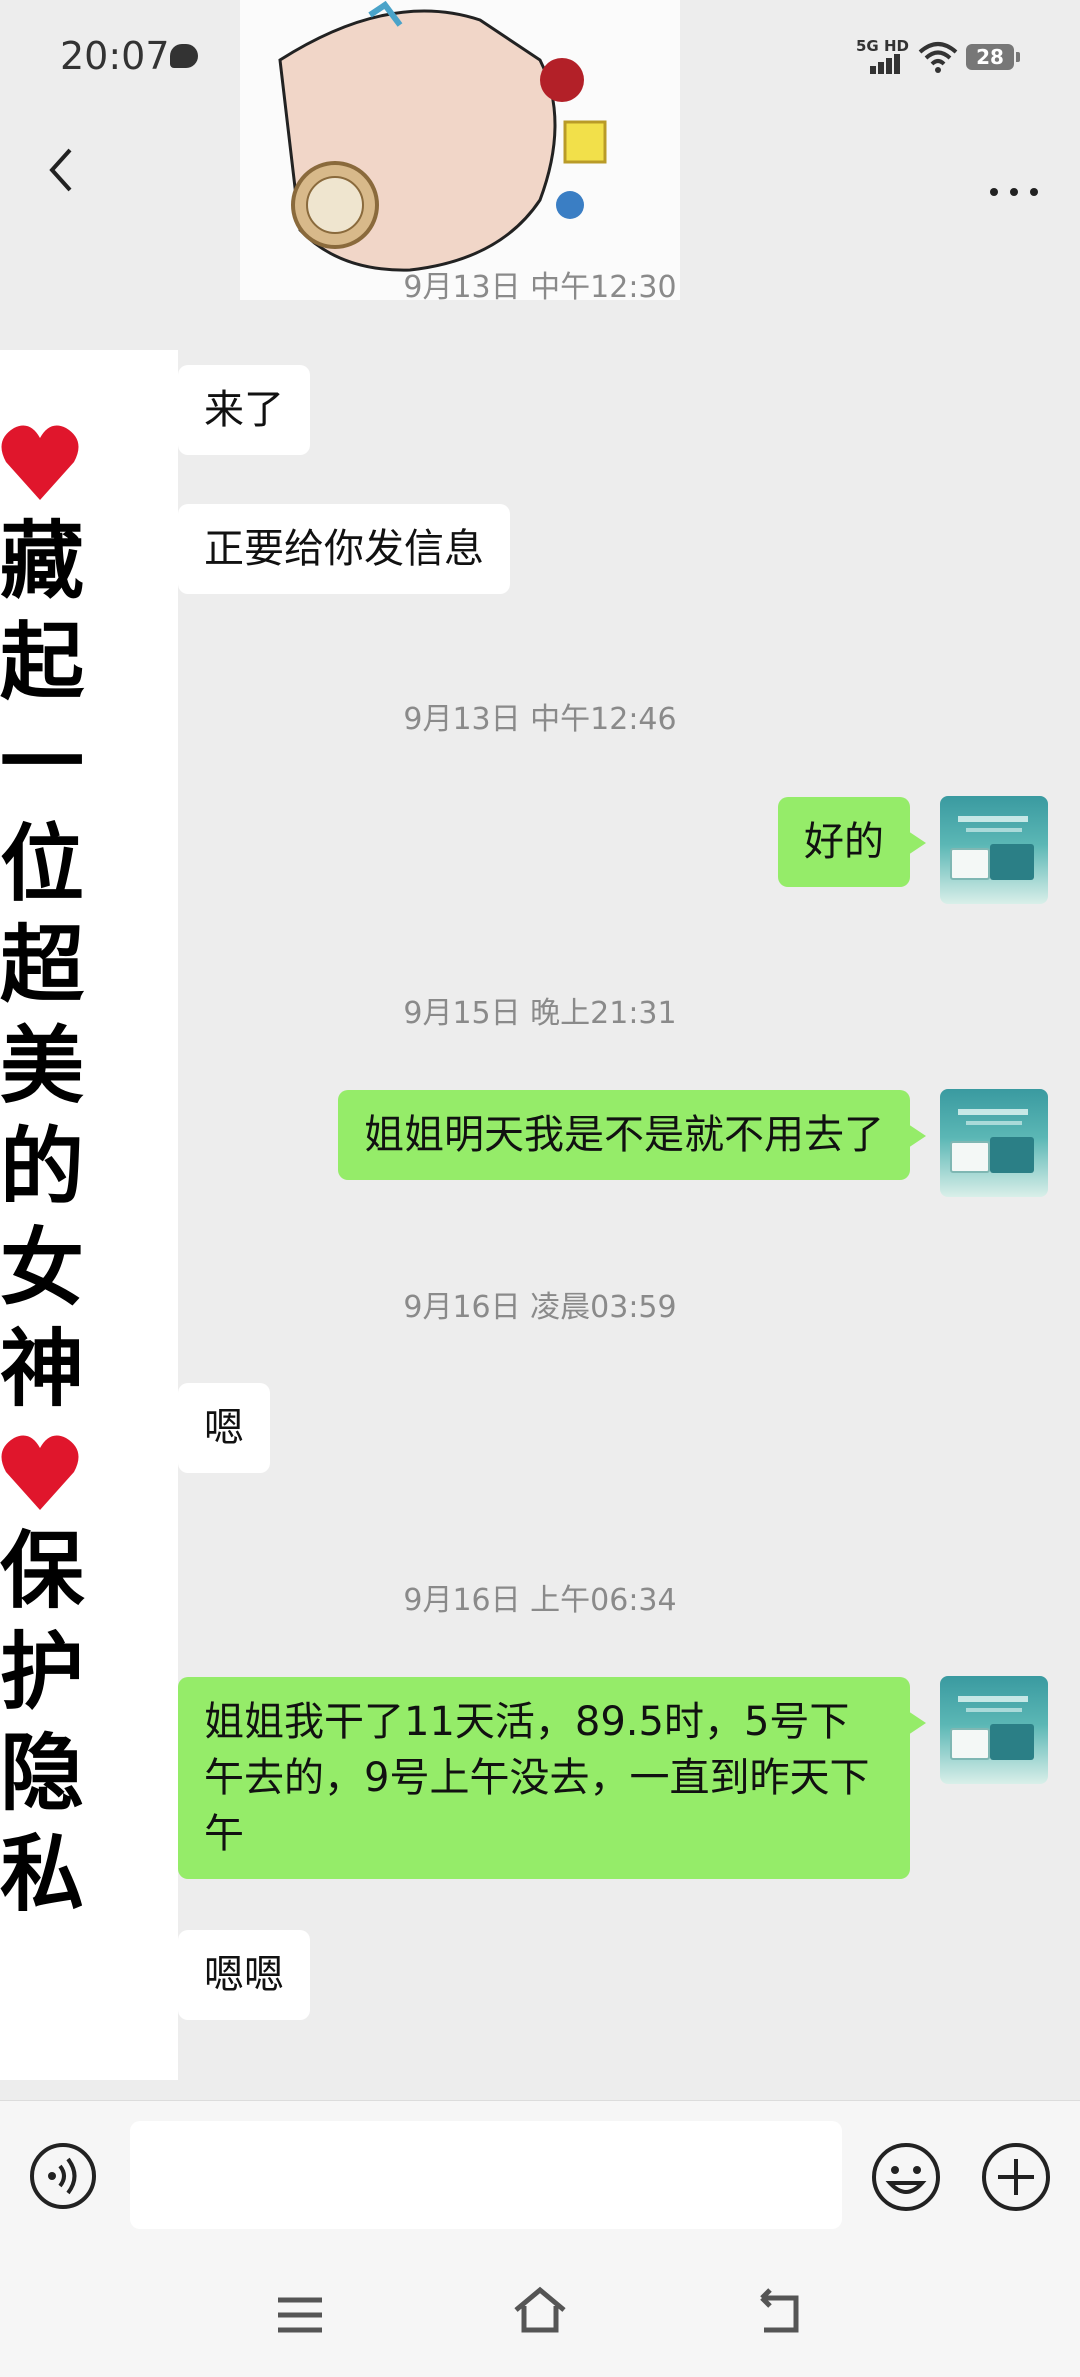 Image resolution: width=1080 pixels, height=2377 pixels. Describe the element at coordinates (852, 842) in the screenshot. I see `outgoing-message: 好的` at that location.